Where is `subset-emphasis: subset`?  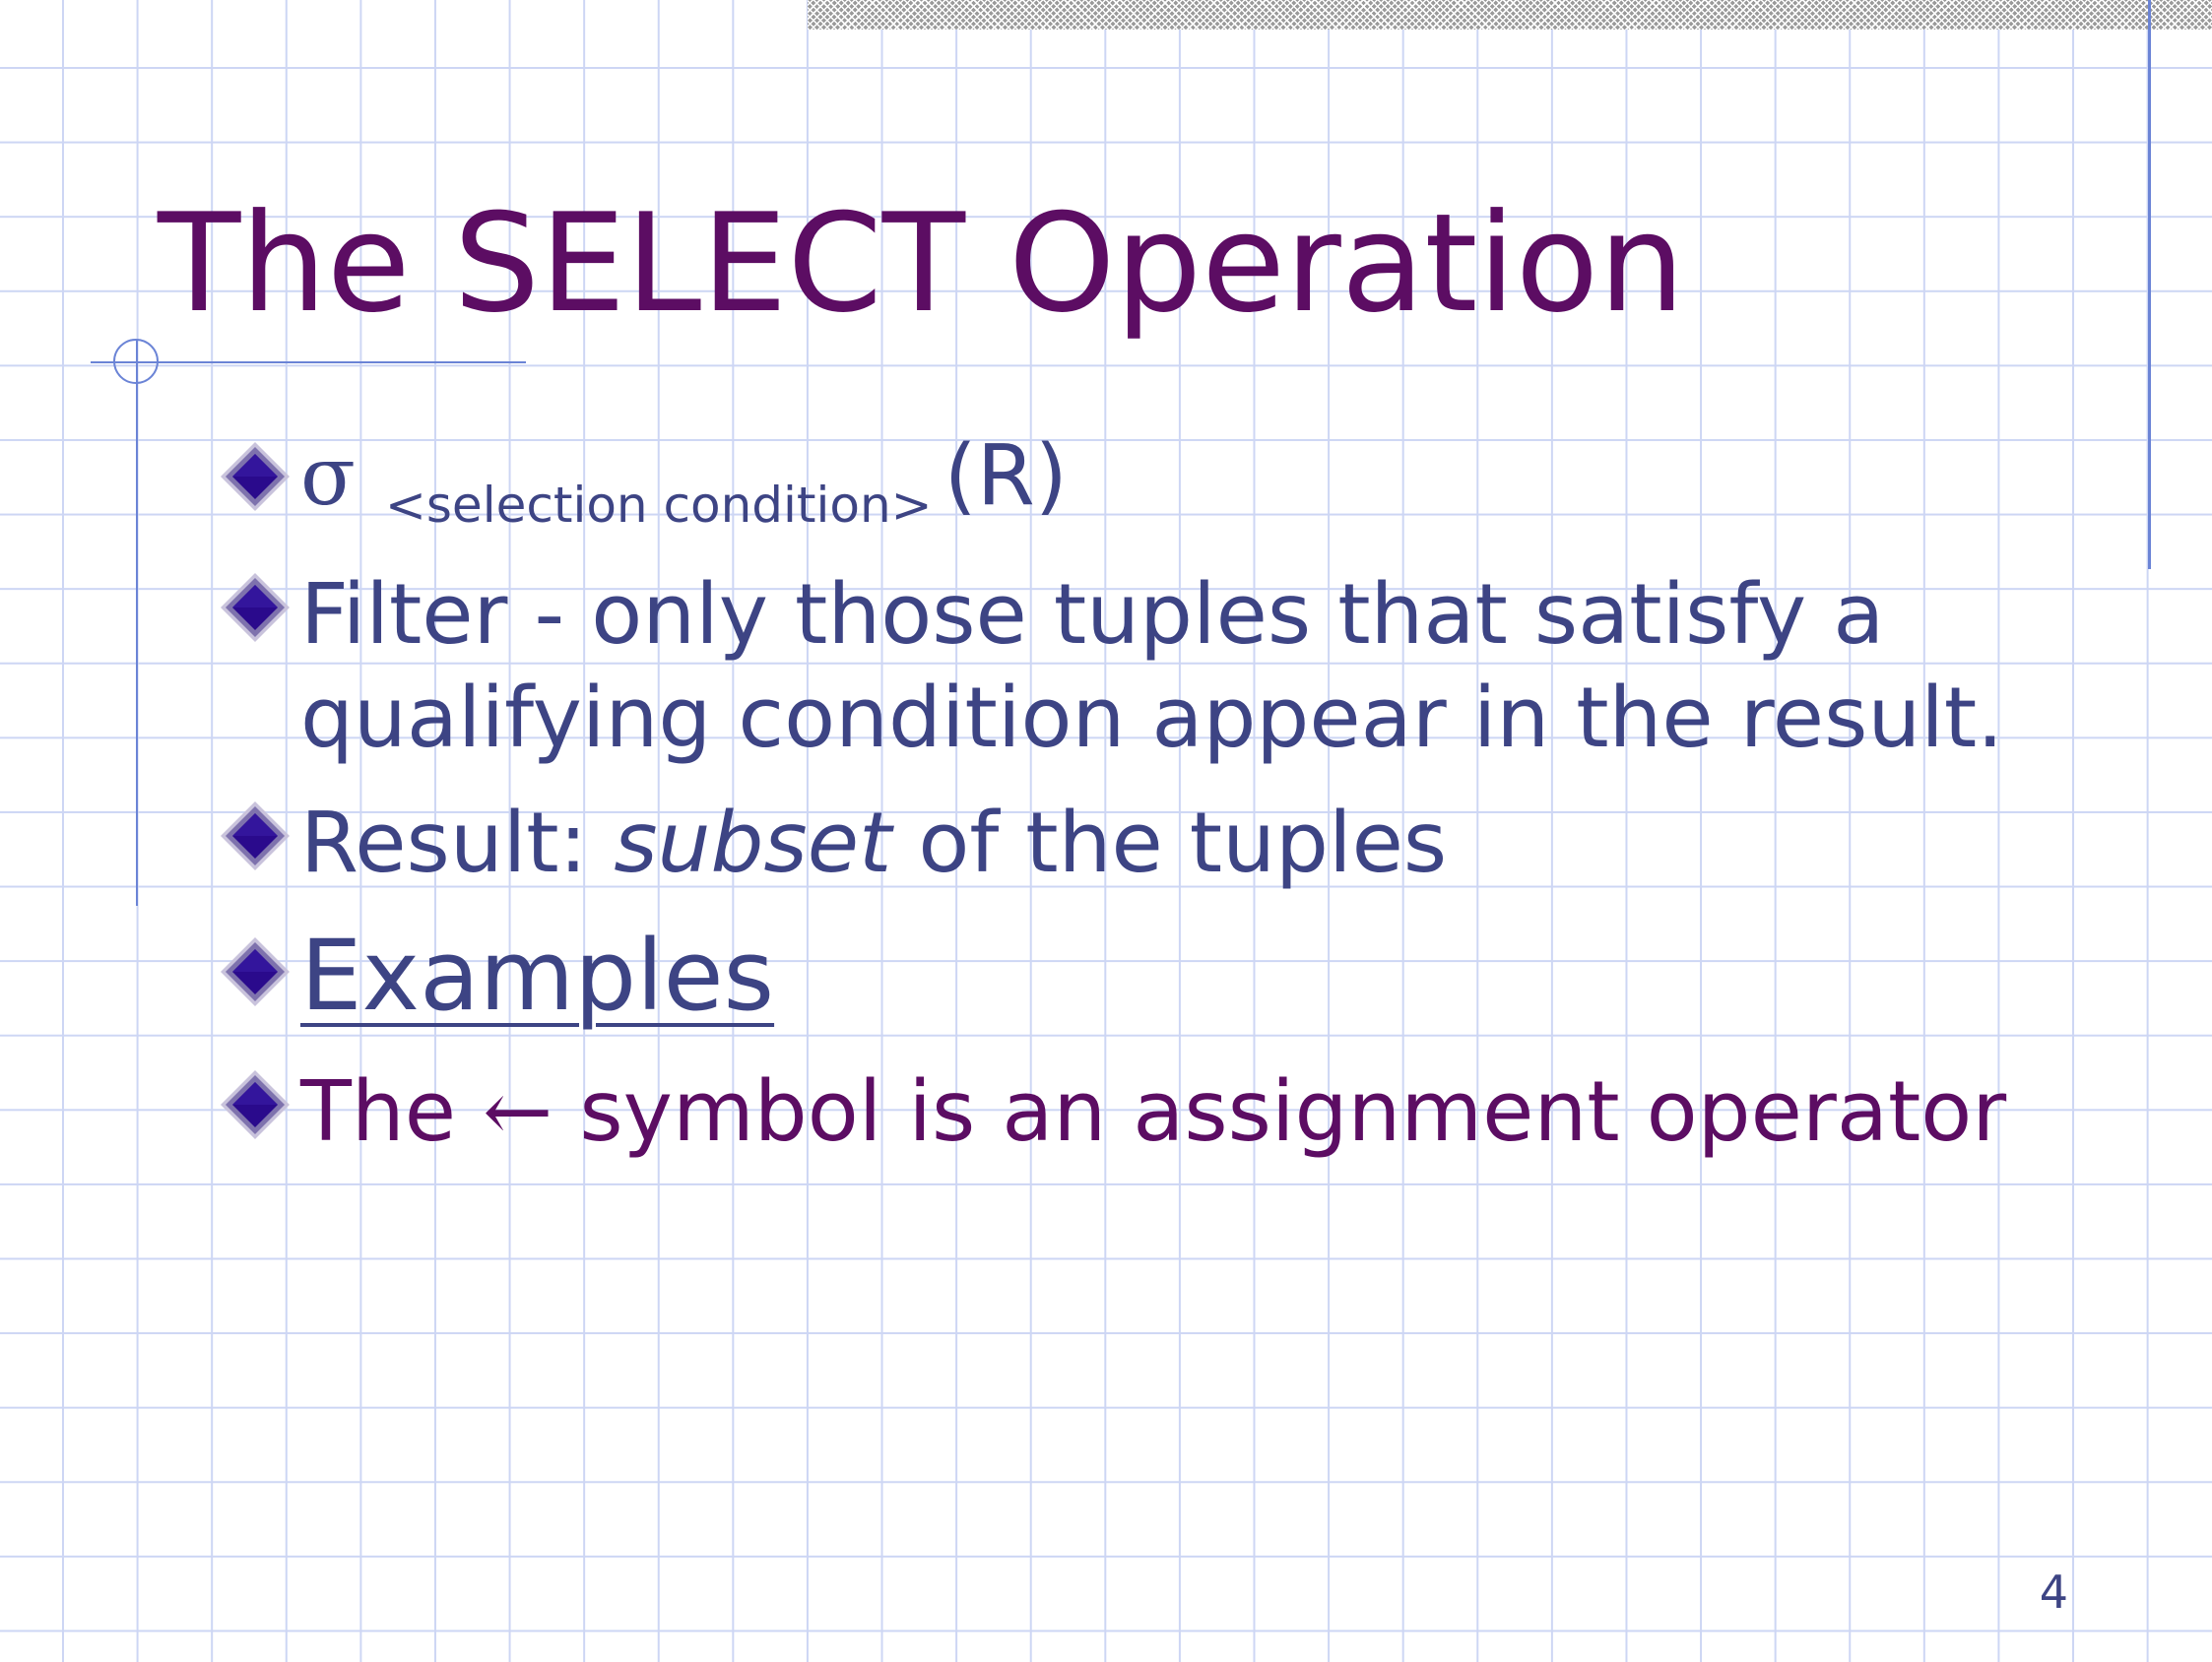
subset-emphasis: subset is located at coordinates (753, 844).